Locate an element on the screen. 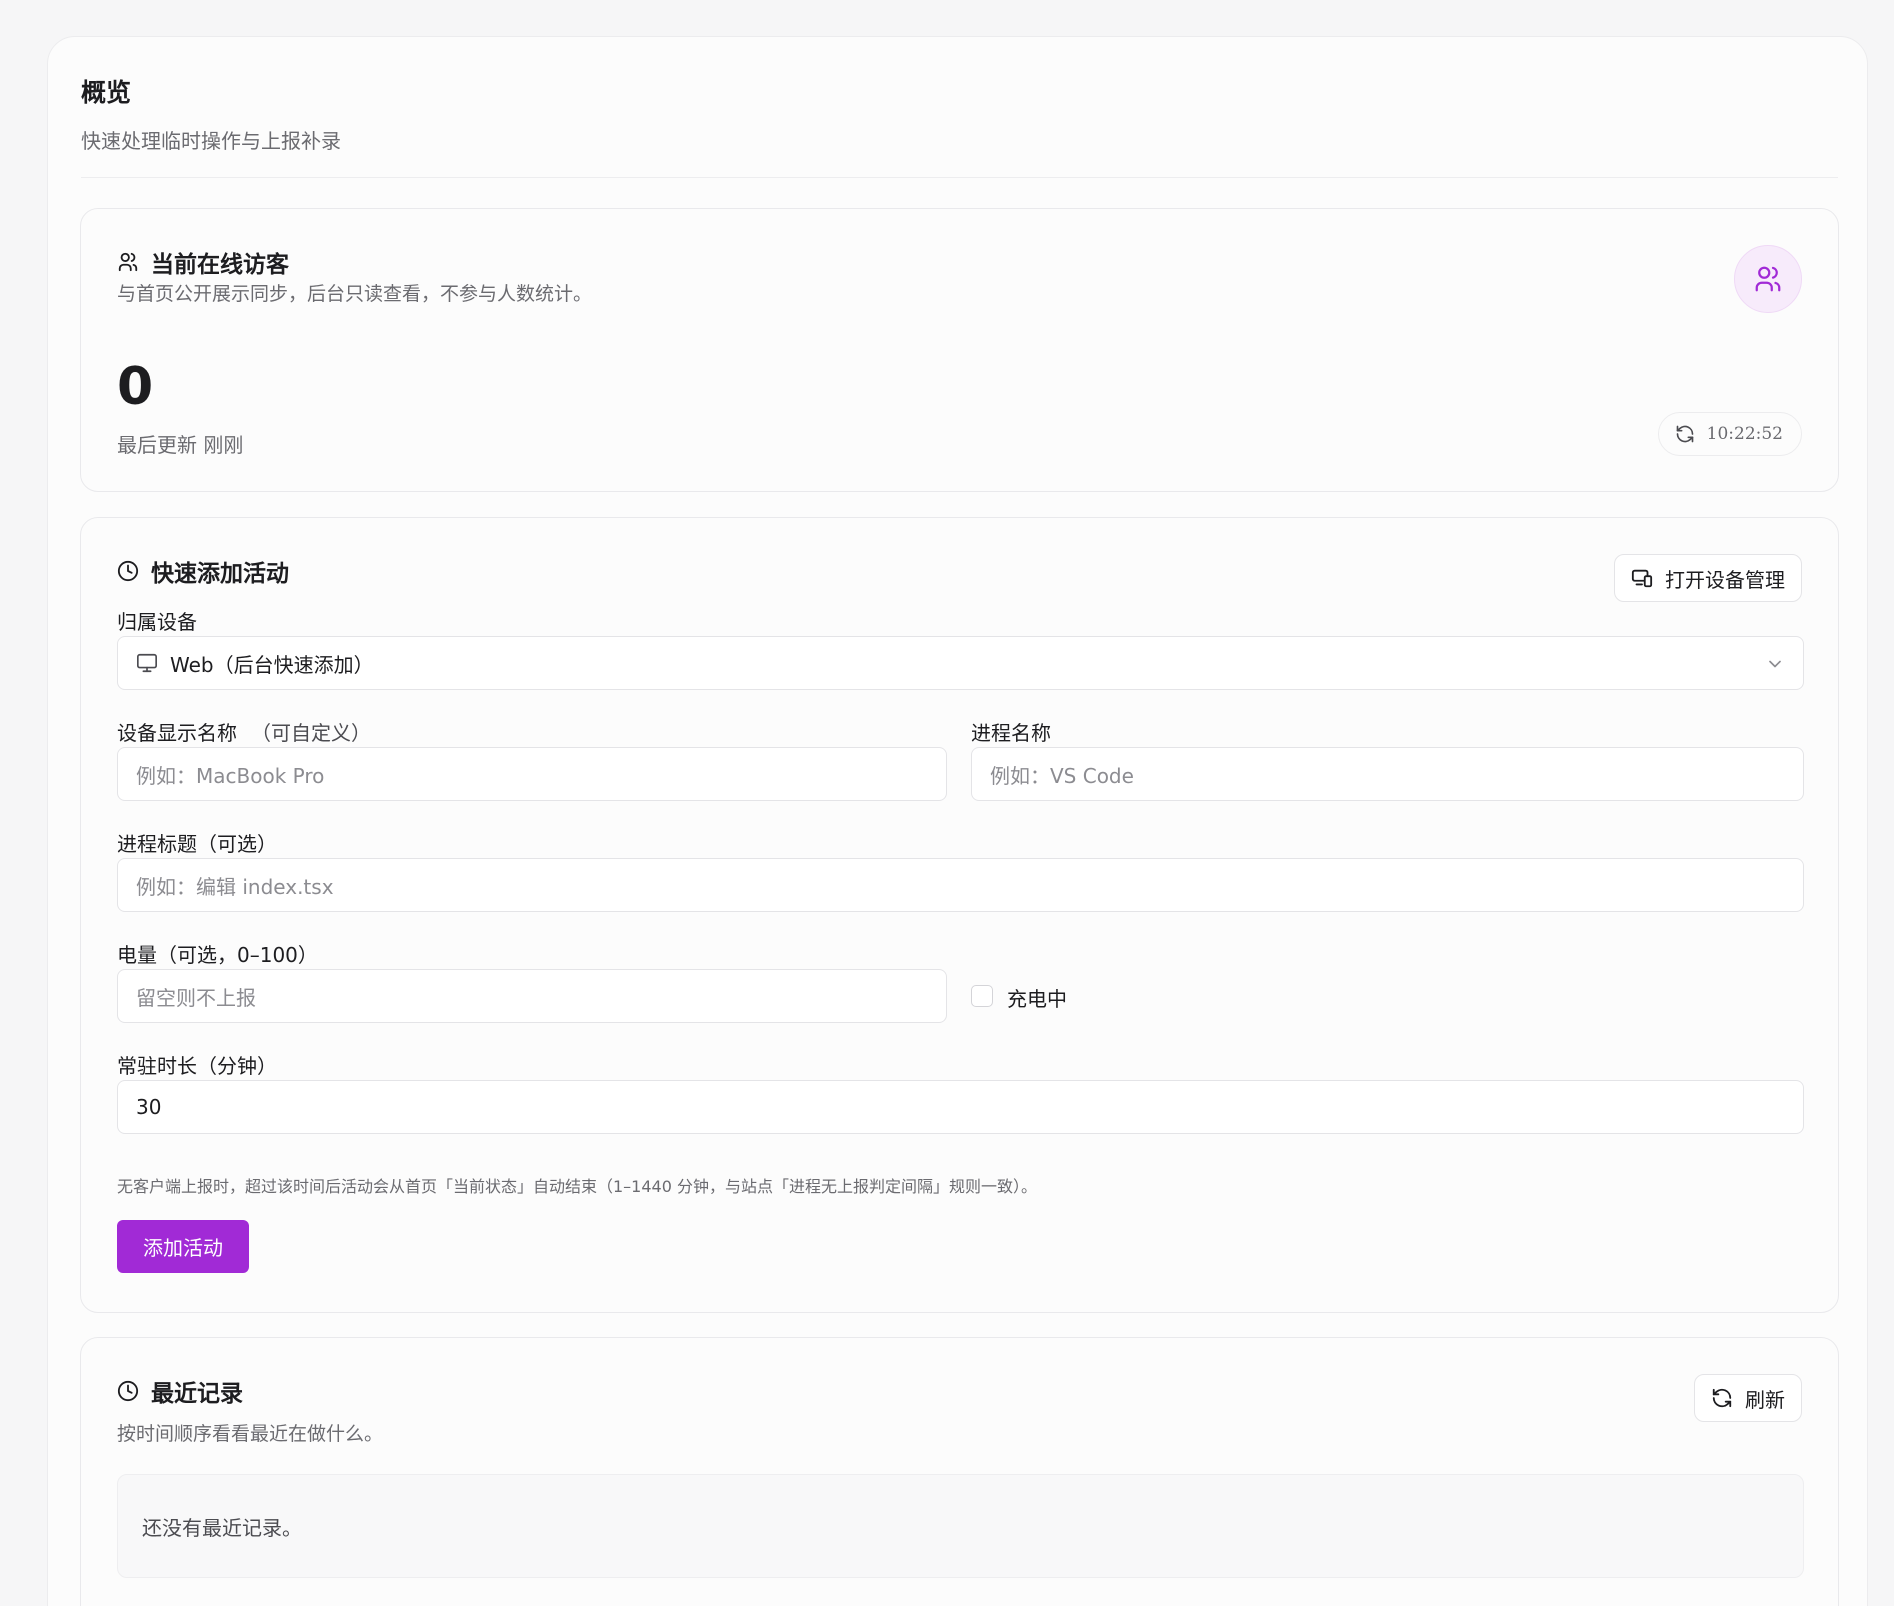  display-name-hint: （可自定义） is located at coordinates (311, 733).